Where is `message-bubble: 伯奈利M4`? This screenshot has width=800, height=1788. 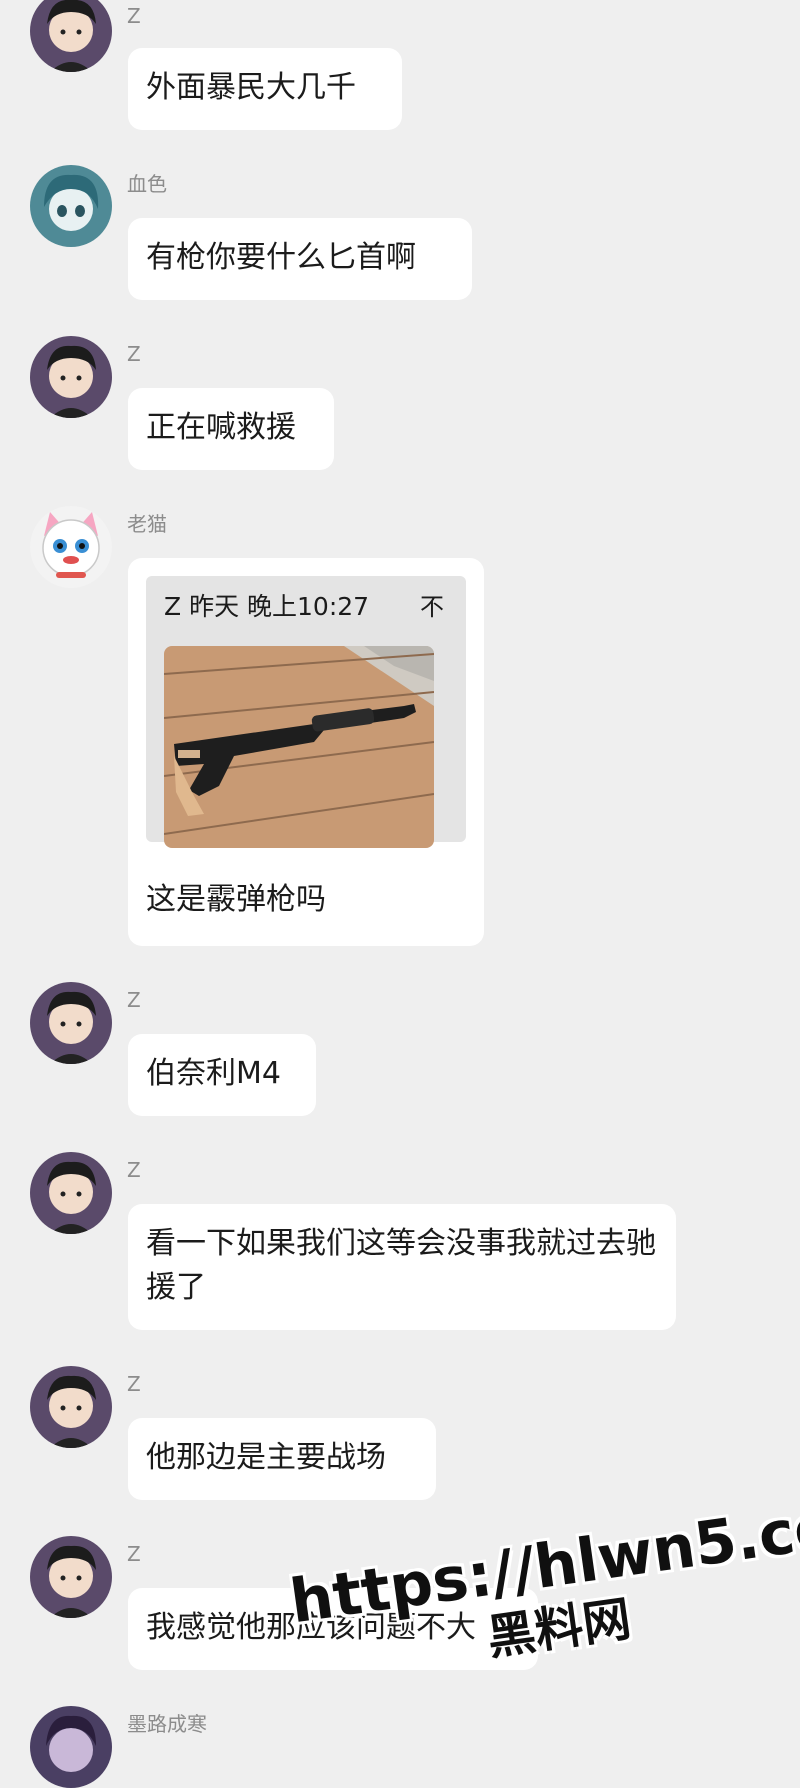 message-bubble: 伯奈利M4 is located at coordinates (222, 1075).